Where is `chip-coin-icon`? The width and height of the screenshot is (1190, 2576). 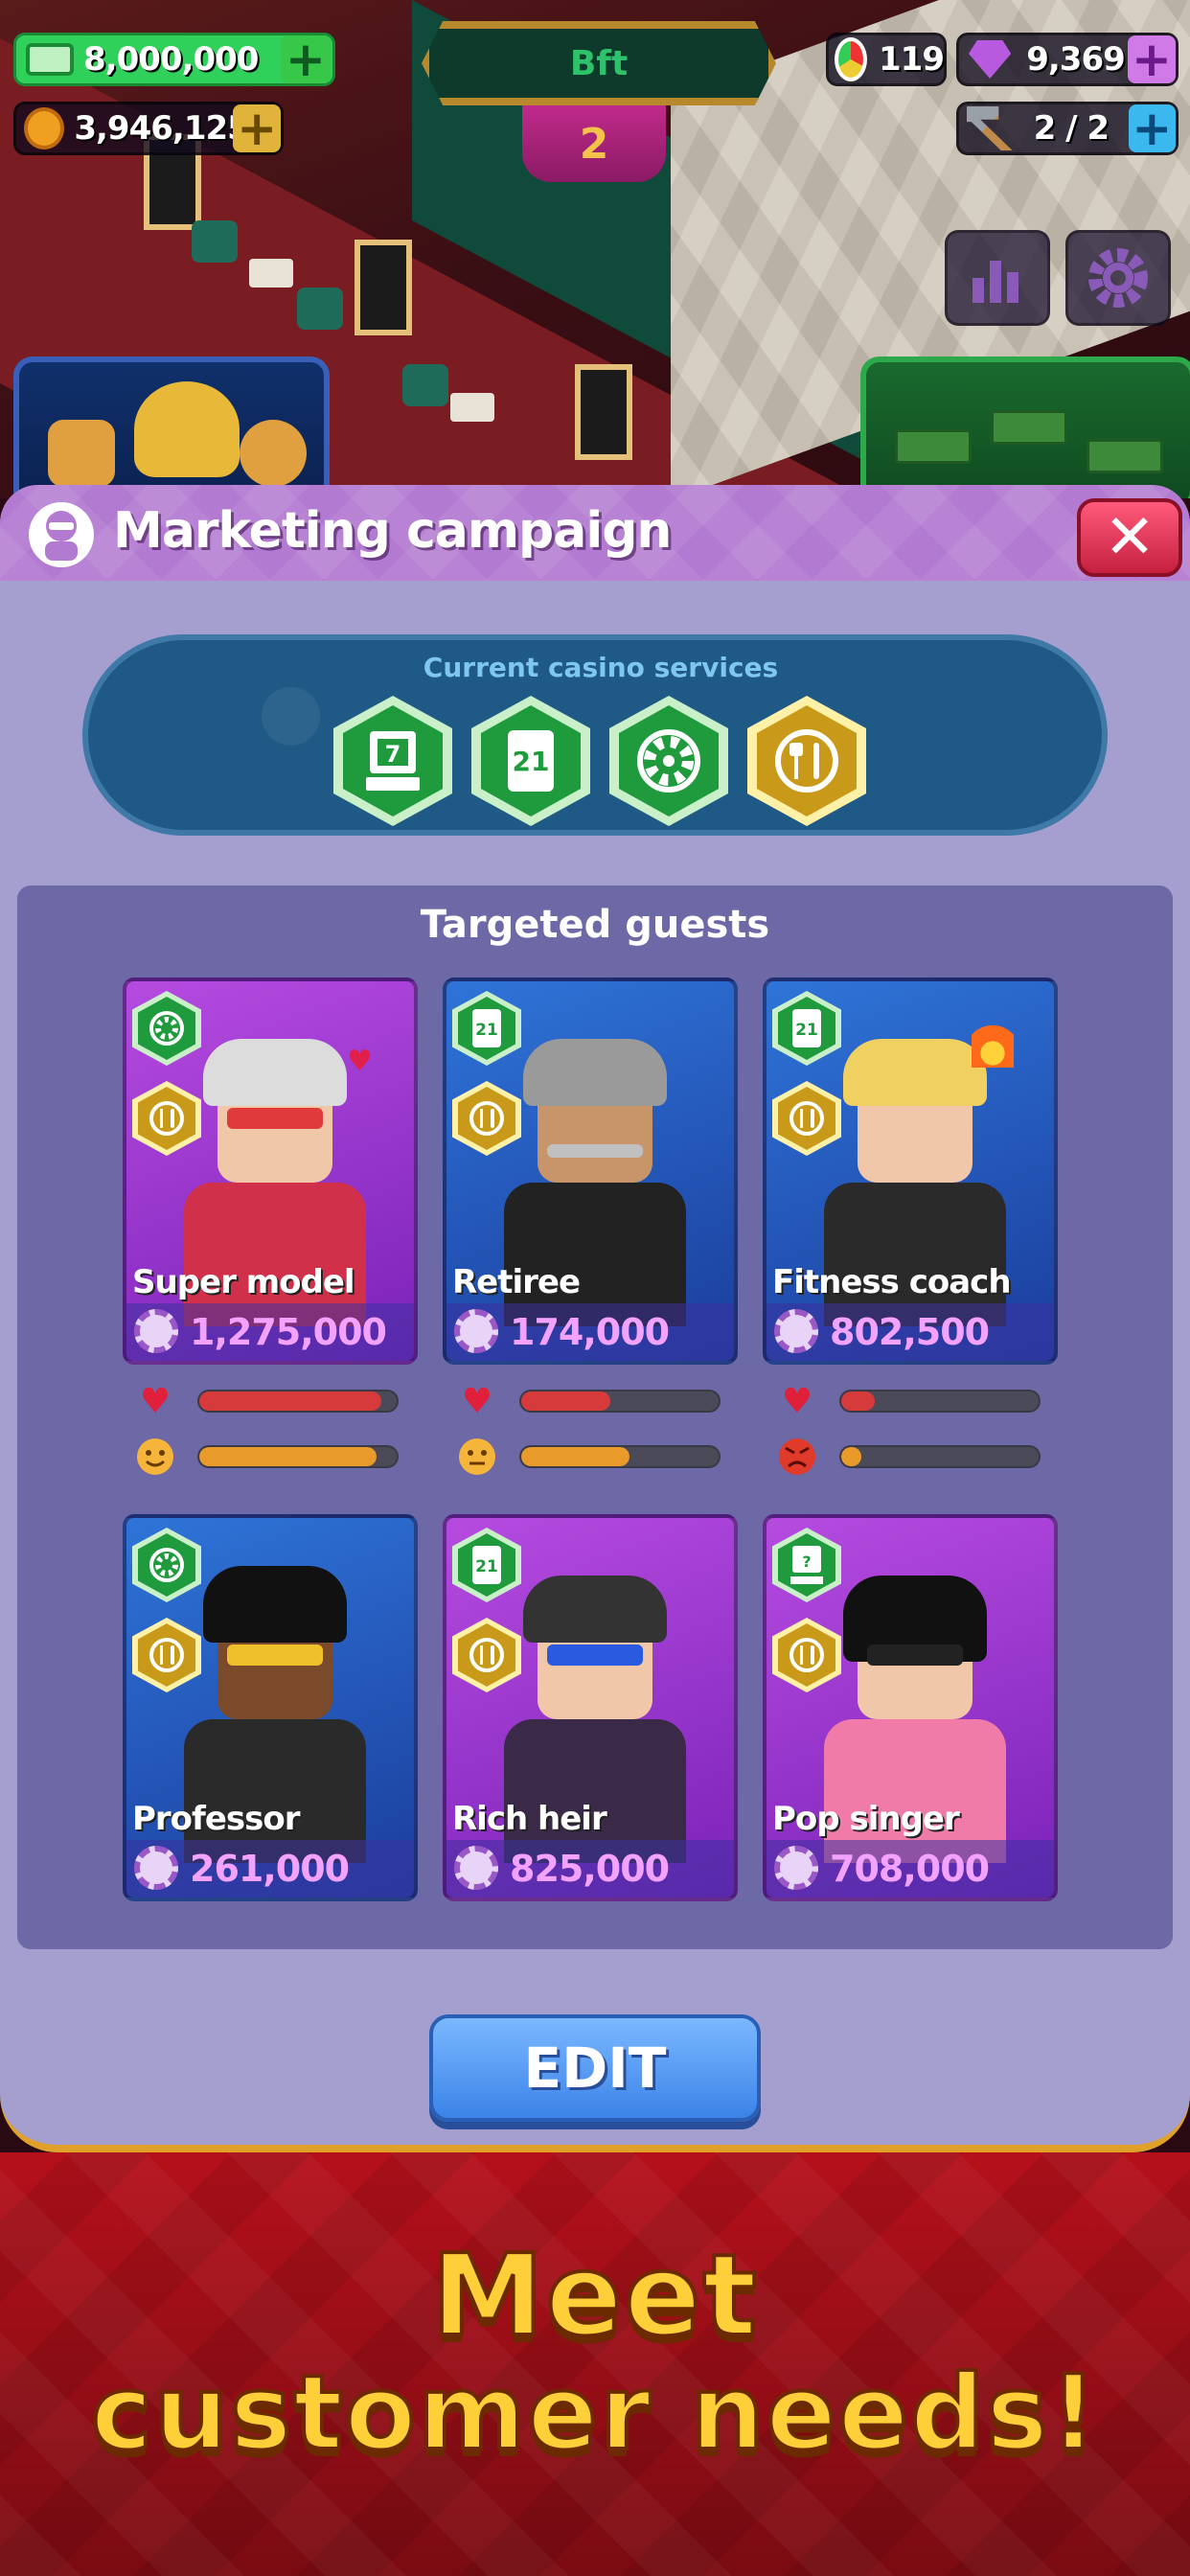 chip-coin-icon is located at coordinates (45, 128).